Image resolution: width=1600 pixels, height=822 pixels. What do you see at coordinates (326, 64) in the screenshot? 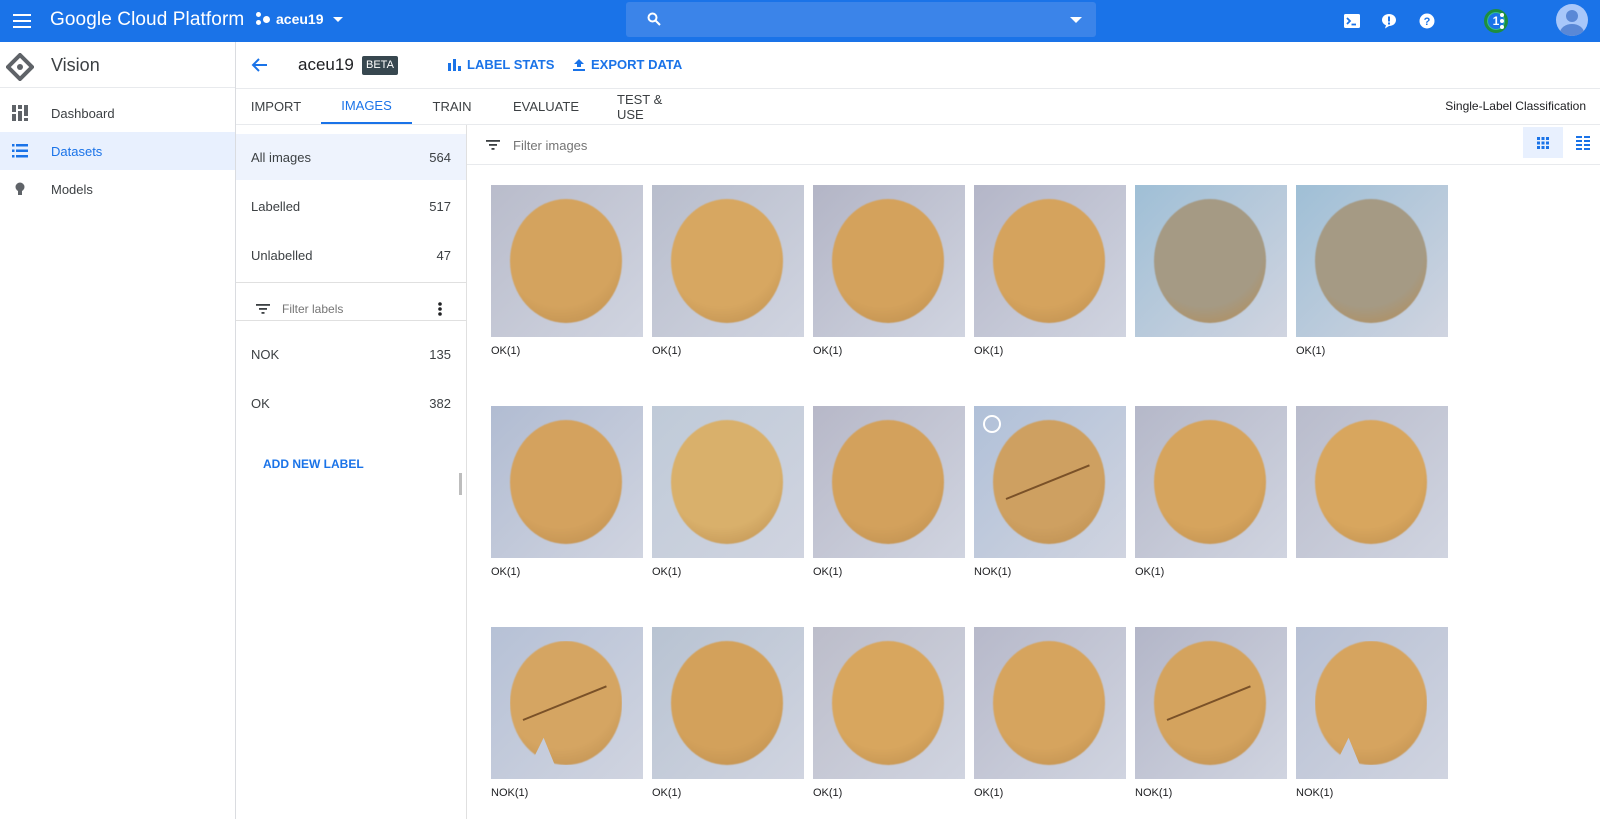
I see `dataset-title: aceu19` at bounding box center [326, 64].